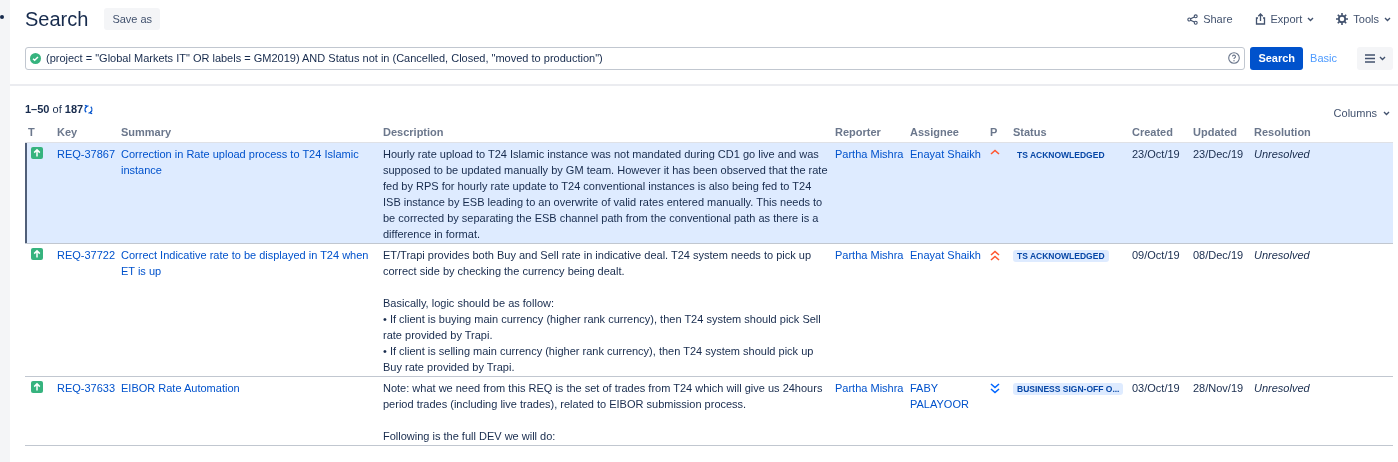  I want to click on description-text: Basically, logic should be as follow:, so click(469, 303).